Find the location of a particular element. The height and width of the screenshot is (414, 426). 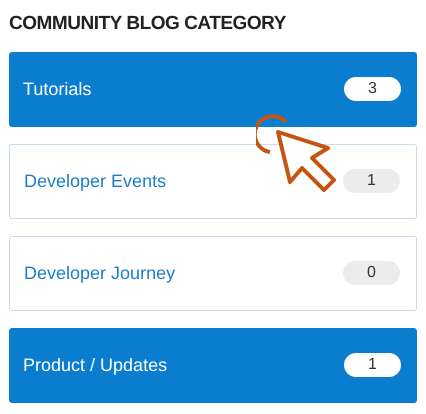

category-label: Product / Updates is located at coordinates (95, 365).